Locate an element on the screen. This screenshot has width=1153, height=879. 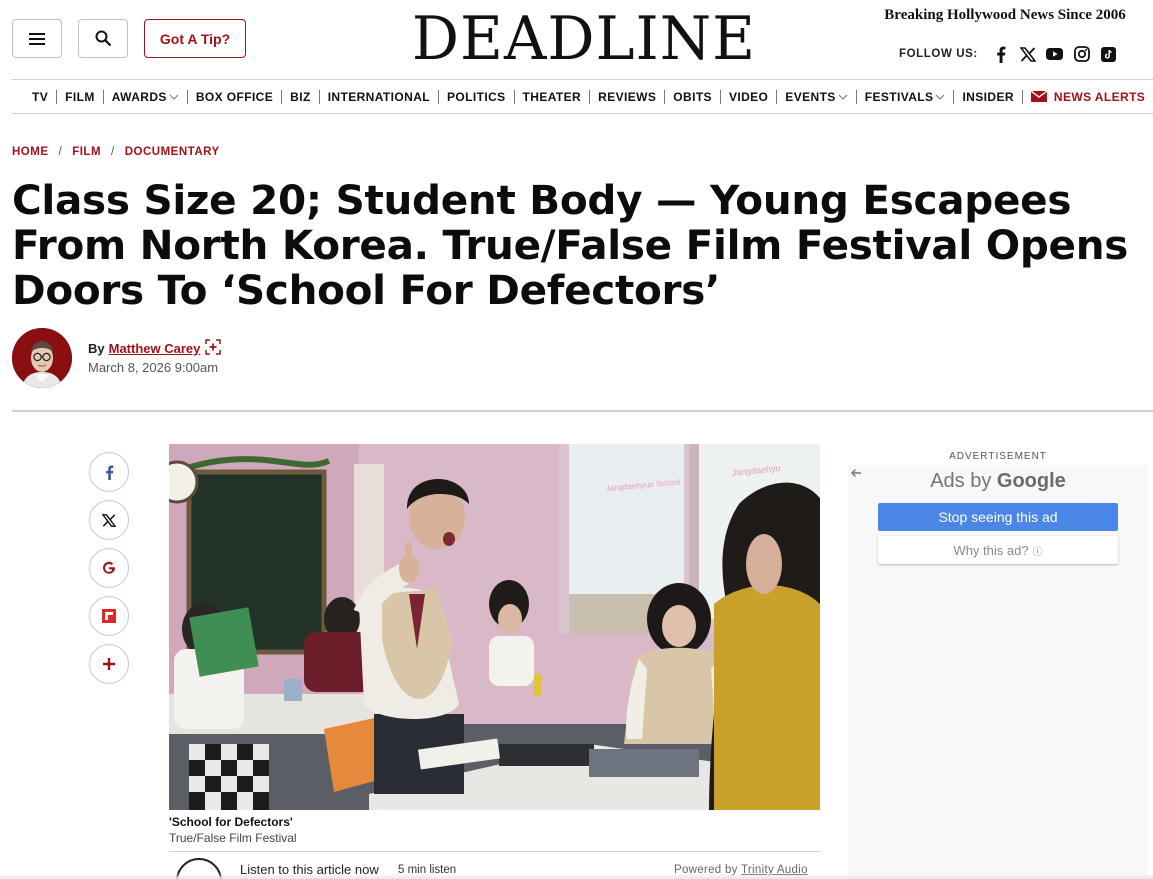
got-a-tip-button: Got A Tip? is located at coordinates (195, 38).